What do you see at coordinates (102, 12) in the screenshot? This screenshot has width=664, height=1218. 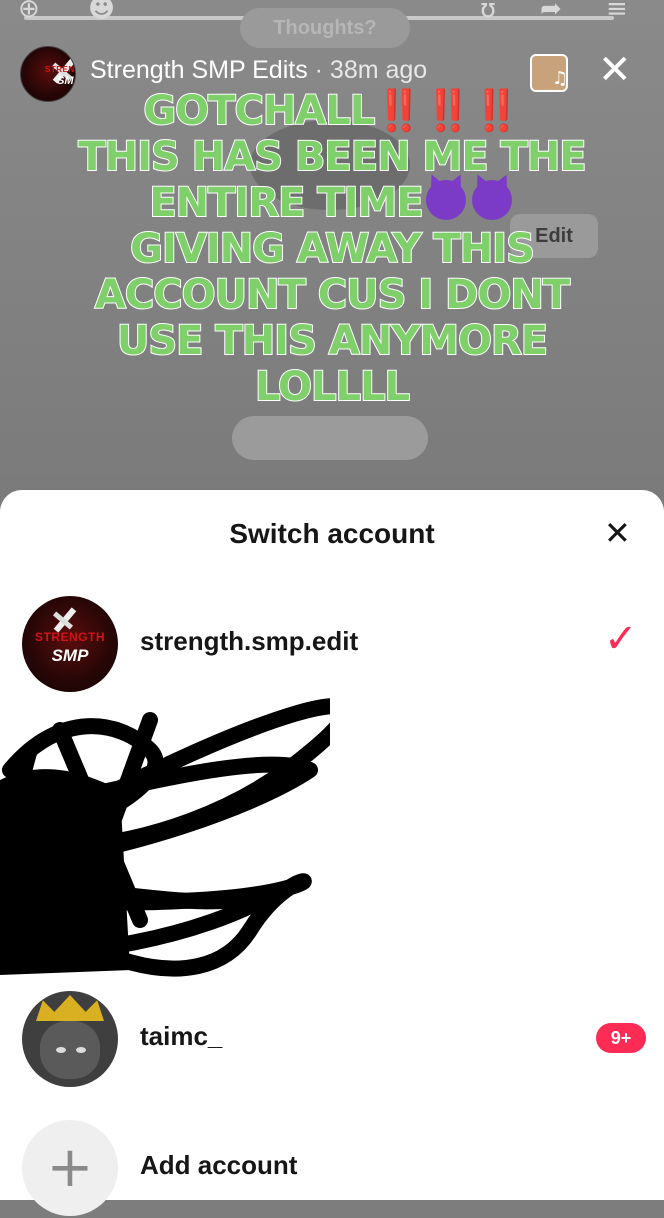 I see `face-icon: ☻` at bounding box center [102, 12].